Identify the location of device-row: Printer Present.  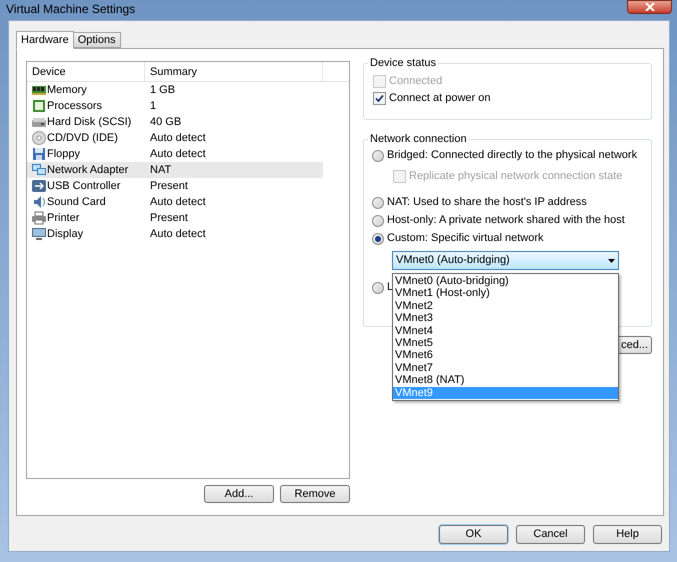
(175, 218).